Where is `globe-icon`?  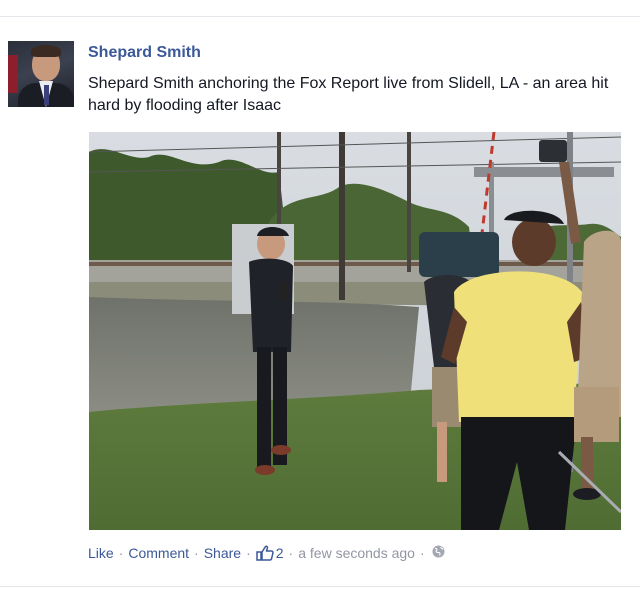
globe-icon is located at coordinates (438, 553).